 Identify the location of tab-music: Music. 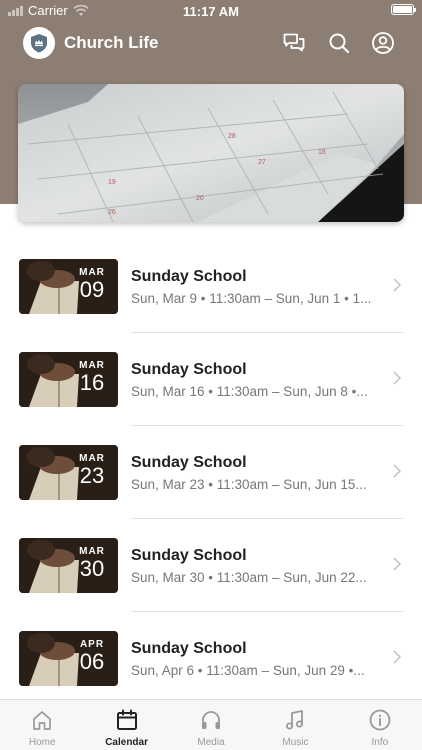
(295, 725).